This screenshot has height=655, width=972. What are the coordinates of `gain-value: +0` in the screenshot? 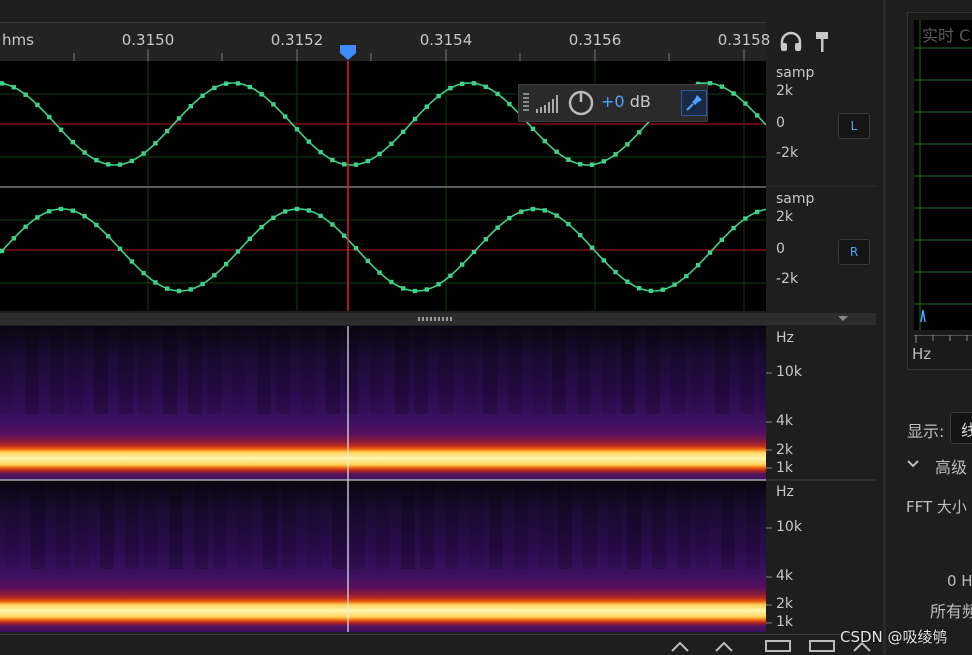 It's located at (613, 101).